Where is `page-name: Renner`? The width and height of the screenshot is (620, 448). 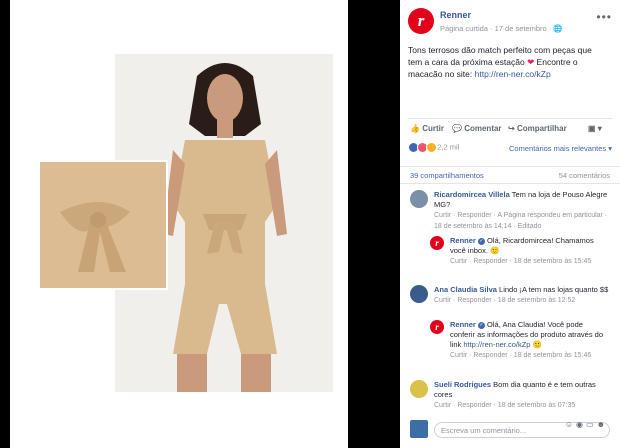
page-name: Renner is located at coordinates (455, 15).